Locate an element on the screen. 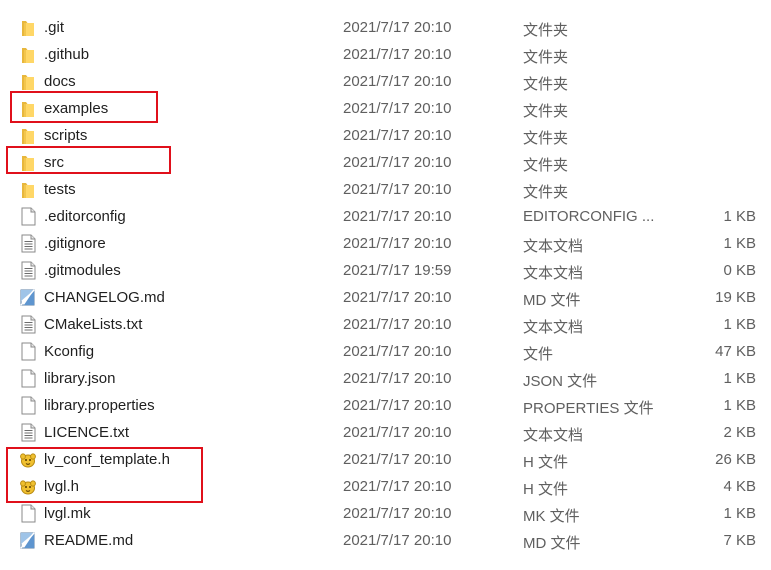 The image size is (771, 570). file-name: library.properties is located at coordinates (99, 405).